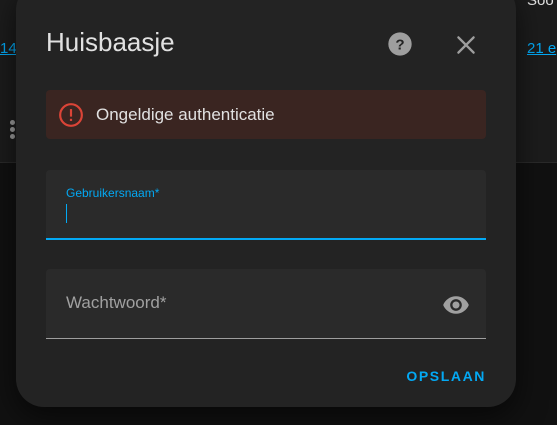 Image resolution: width=557 pixels, height=425 pixels. Describe the element at coordinates (541, 48) in the screenshot. I see `background-link-right: 21 e` at that location.